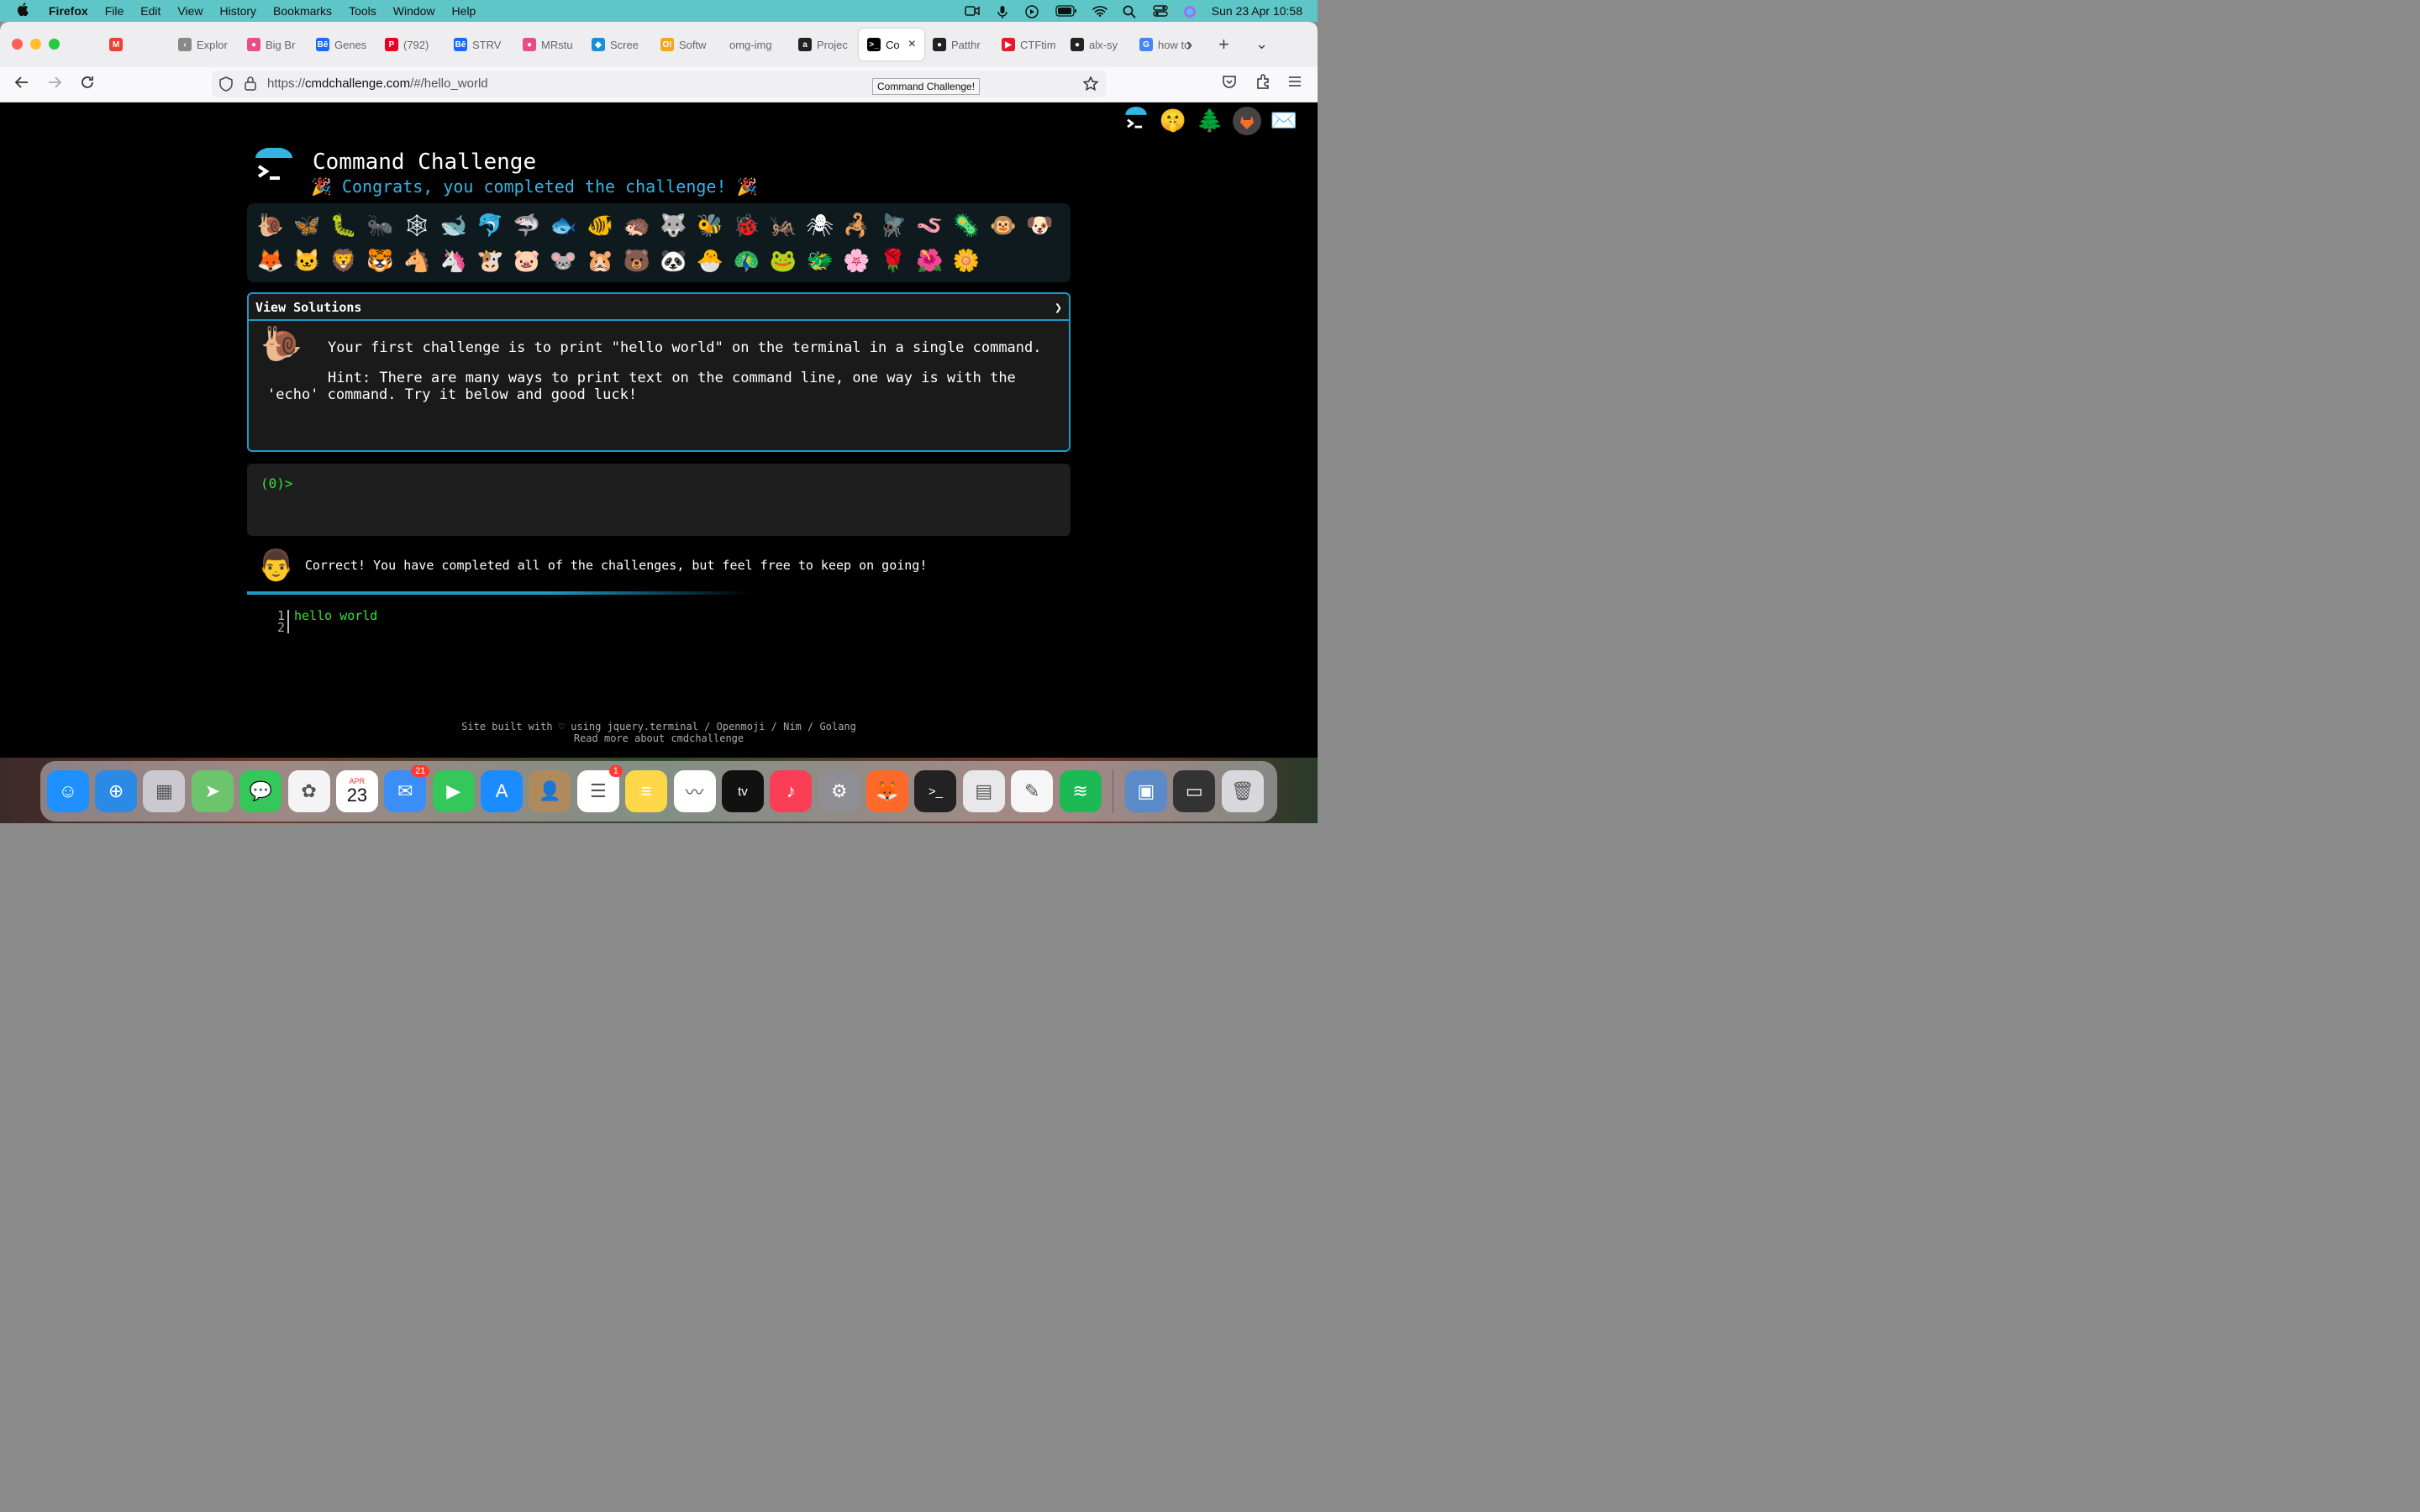 Image resolution: width=2420 pixels, height=1512 pixels. What do you see at coordinates (270, 261) in the screenshot?
I see `challenge-badge: 🦊` at bounding box center [270, 261].